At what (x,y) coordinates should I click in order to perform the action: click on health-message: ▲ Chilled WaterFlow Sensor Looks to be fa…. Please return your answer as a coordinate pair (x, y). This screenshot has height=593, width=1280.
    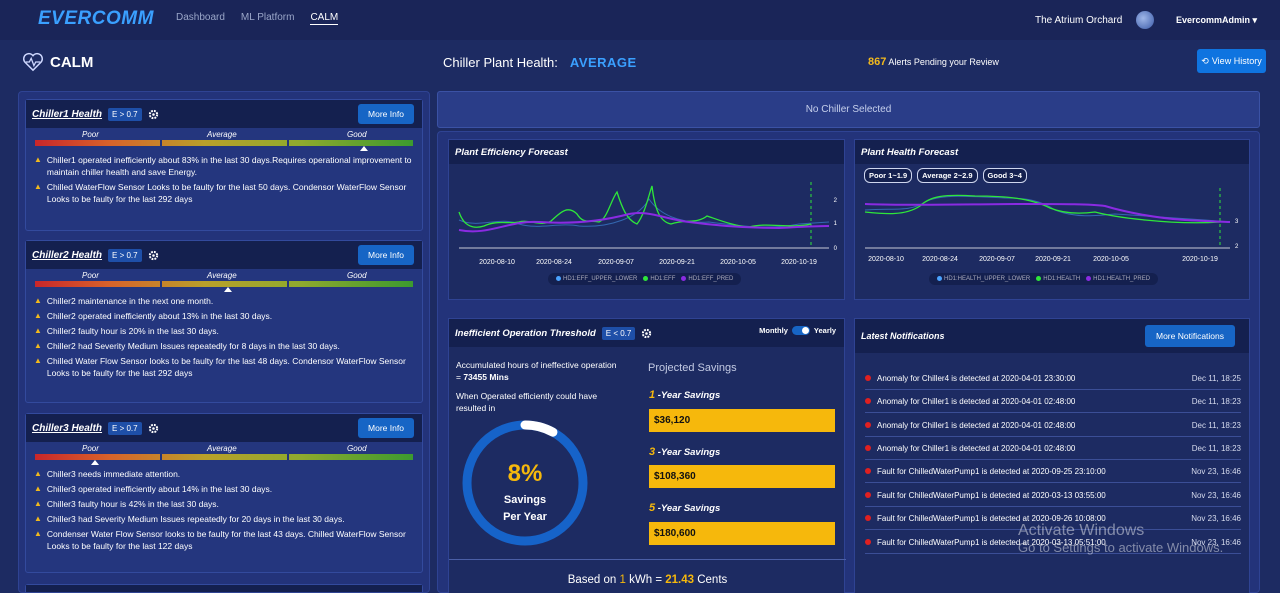
    Looking at the image, I should click on (220, 193).